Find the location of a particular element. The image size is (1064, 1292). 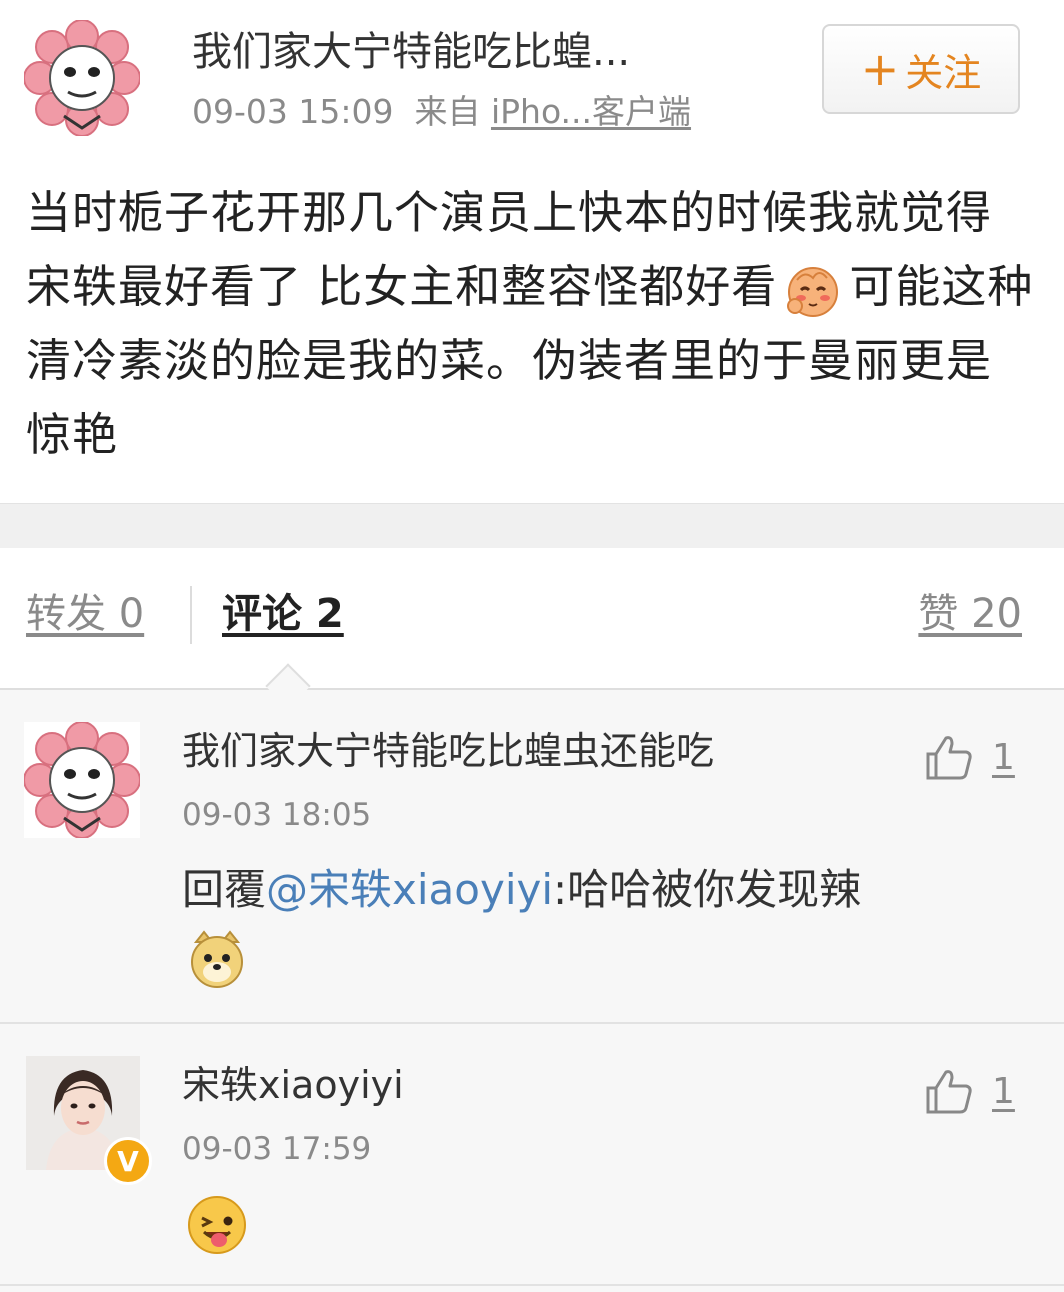

doge-emoji-icon is located at coordinates (217, 959).